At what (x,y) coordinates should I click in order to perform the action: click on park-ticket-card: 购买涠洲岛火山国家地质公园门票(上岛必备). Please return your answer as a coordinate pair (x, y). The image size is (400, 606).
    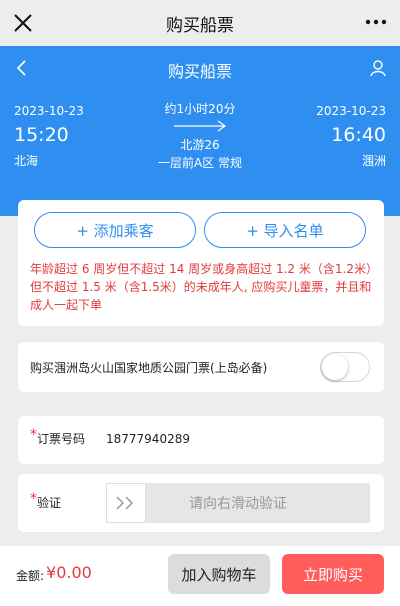
    Looking at the image, I should click on (201, 367).